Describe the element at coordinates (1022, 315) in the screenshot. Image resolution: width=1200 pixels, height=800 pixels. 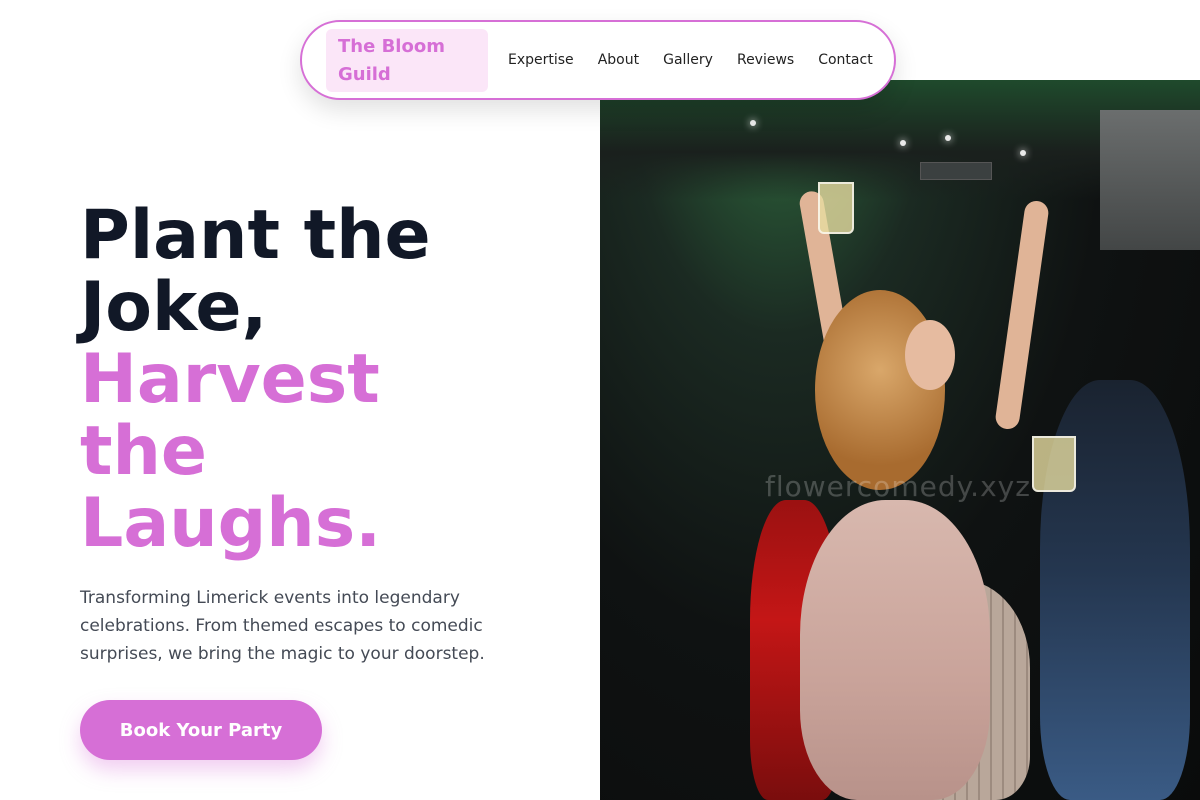
I see `raised-arm` at that location.